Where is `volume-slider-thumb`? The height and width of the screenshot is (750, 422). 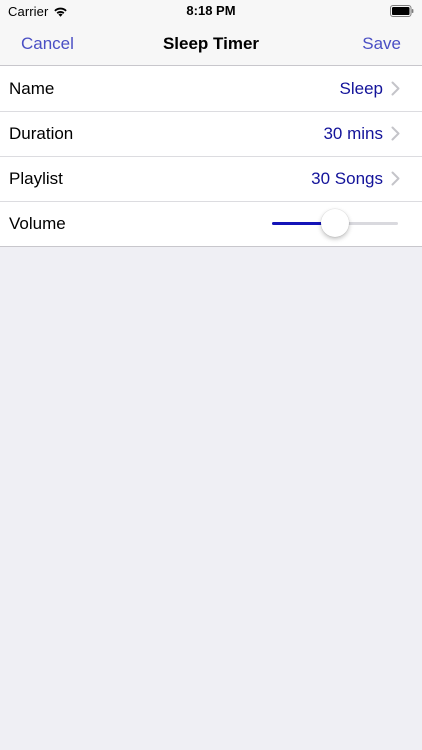 volume-slider-thumb is located at coordinates (335, 223).